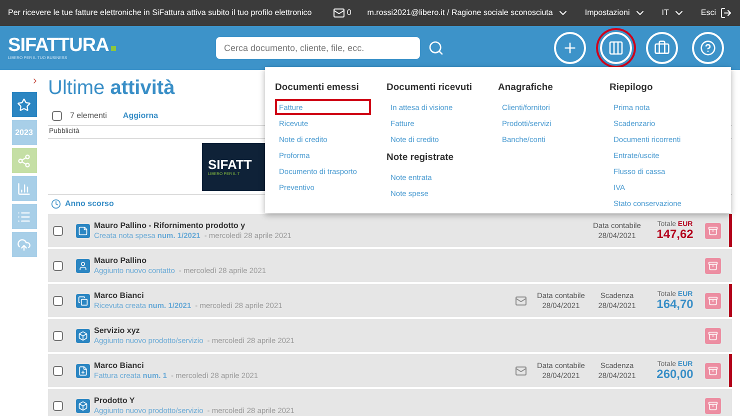  I want to click on help-icon, so click(708, 48).